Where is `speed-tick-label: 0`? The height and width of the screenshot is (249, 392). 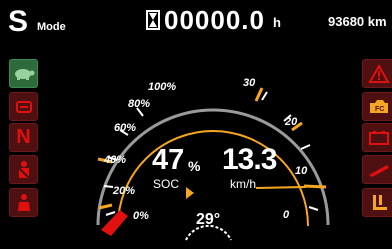
speed-tick-label: 0 is located at coordinates (286, 215).